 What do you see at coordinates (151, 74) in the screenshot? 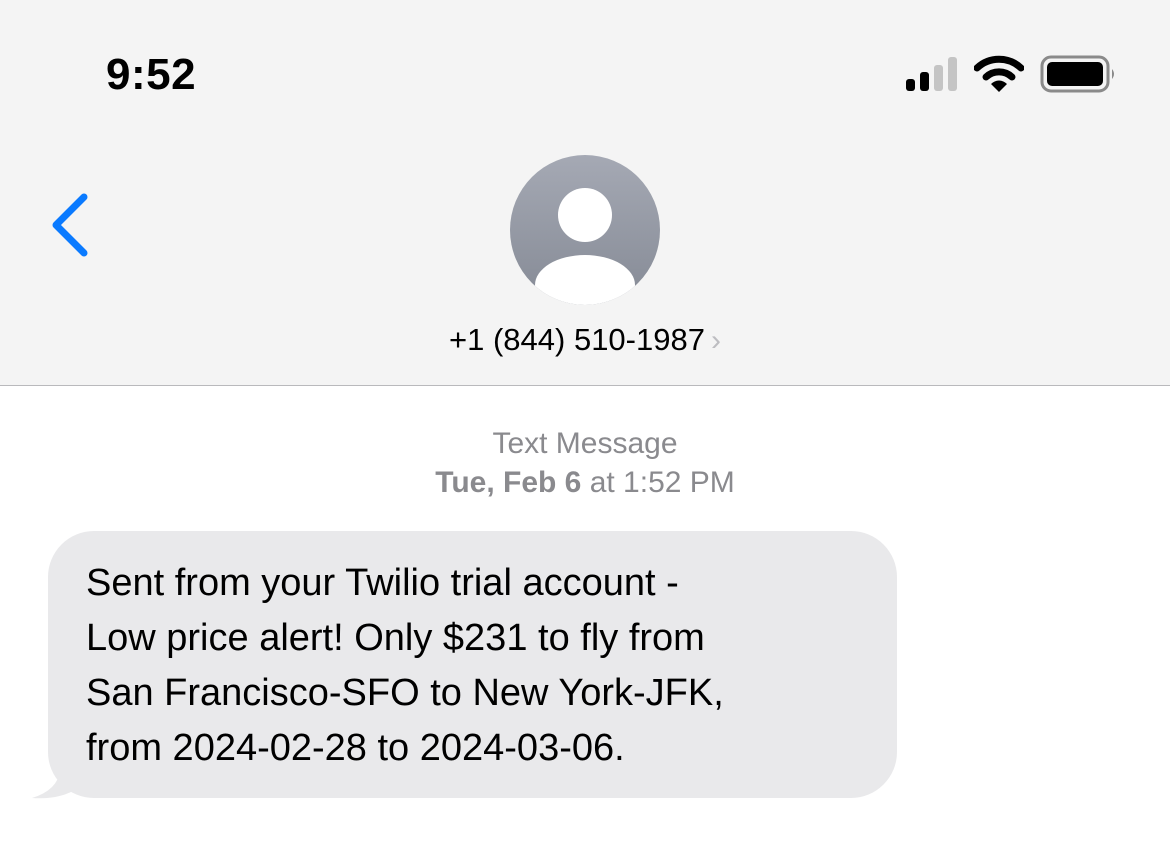
I see `status-time: 9:52` at bounding box center [151, 74].